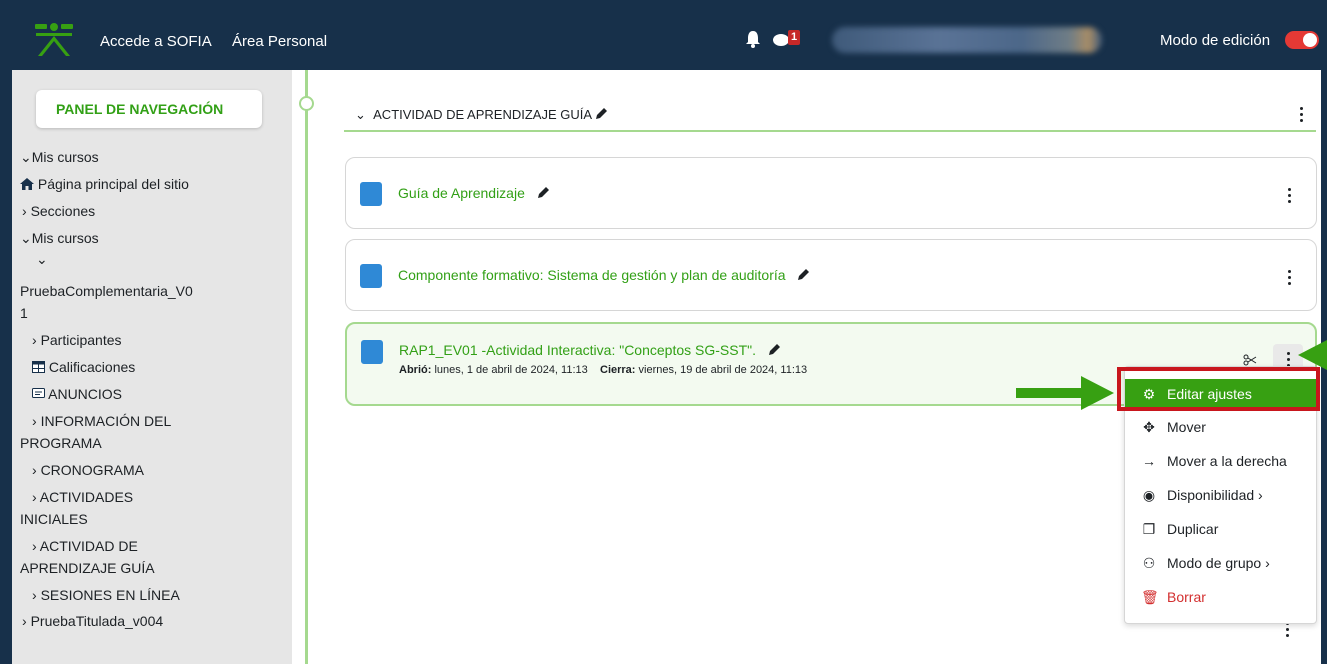 This screenshot has height=664, width=1327. What do you see at coordinates (306, 103) in the screenshot?
I see `section-marker` at bounding box center [306, 103].